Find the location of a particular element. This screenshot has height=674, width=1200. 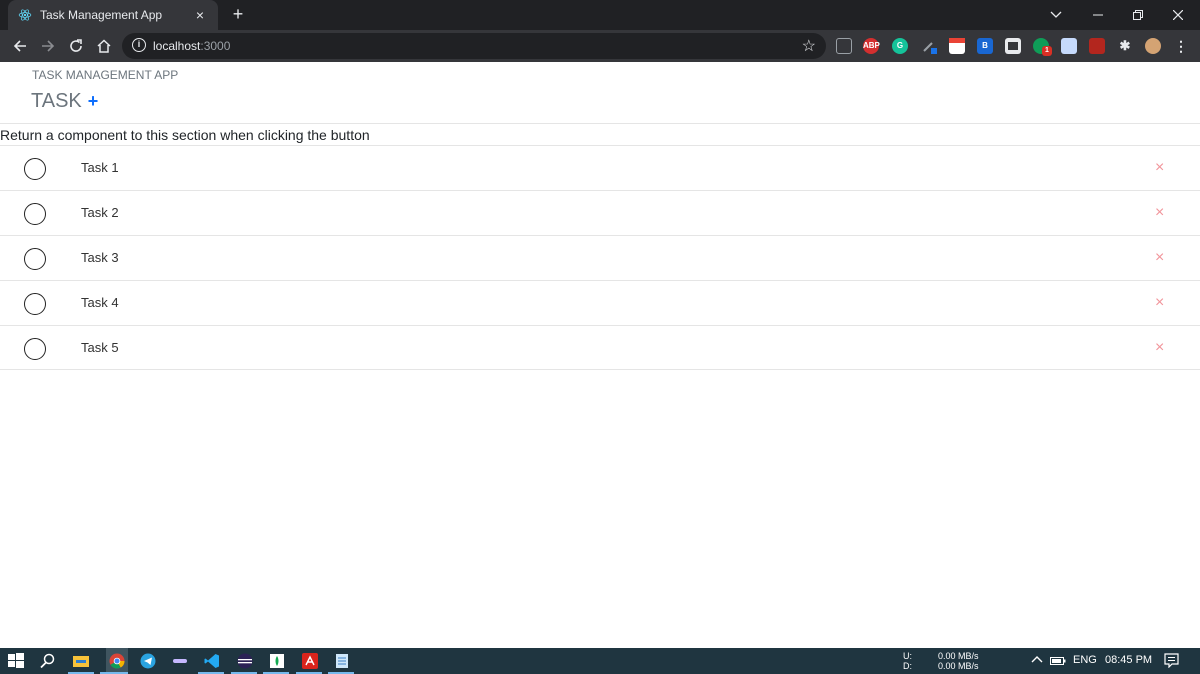

browser-tab-strip: Task Management App × + is located at coordinates (600, 15).